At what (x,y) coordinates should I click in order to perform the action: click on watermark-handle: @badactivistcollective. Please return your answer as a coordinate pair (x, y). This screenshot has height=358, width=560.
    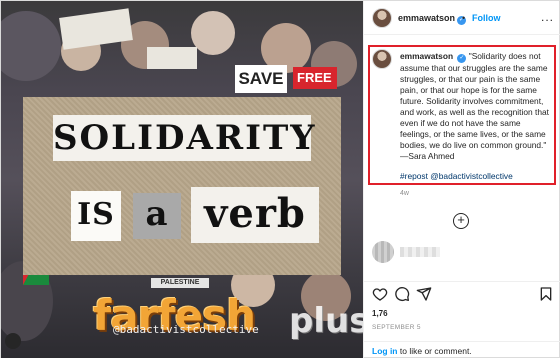
    Looking at the image, I should click on (186, 329).